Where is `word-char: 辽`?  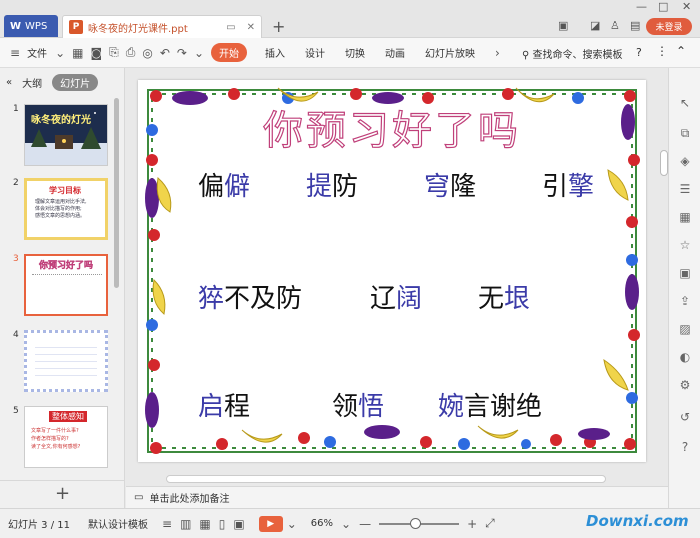 word-char: 辽 is located at coordinates (383, 299).